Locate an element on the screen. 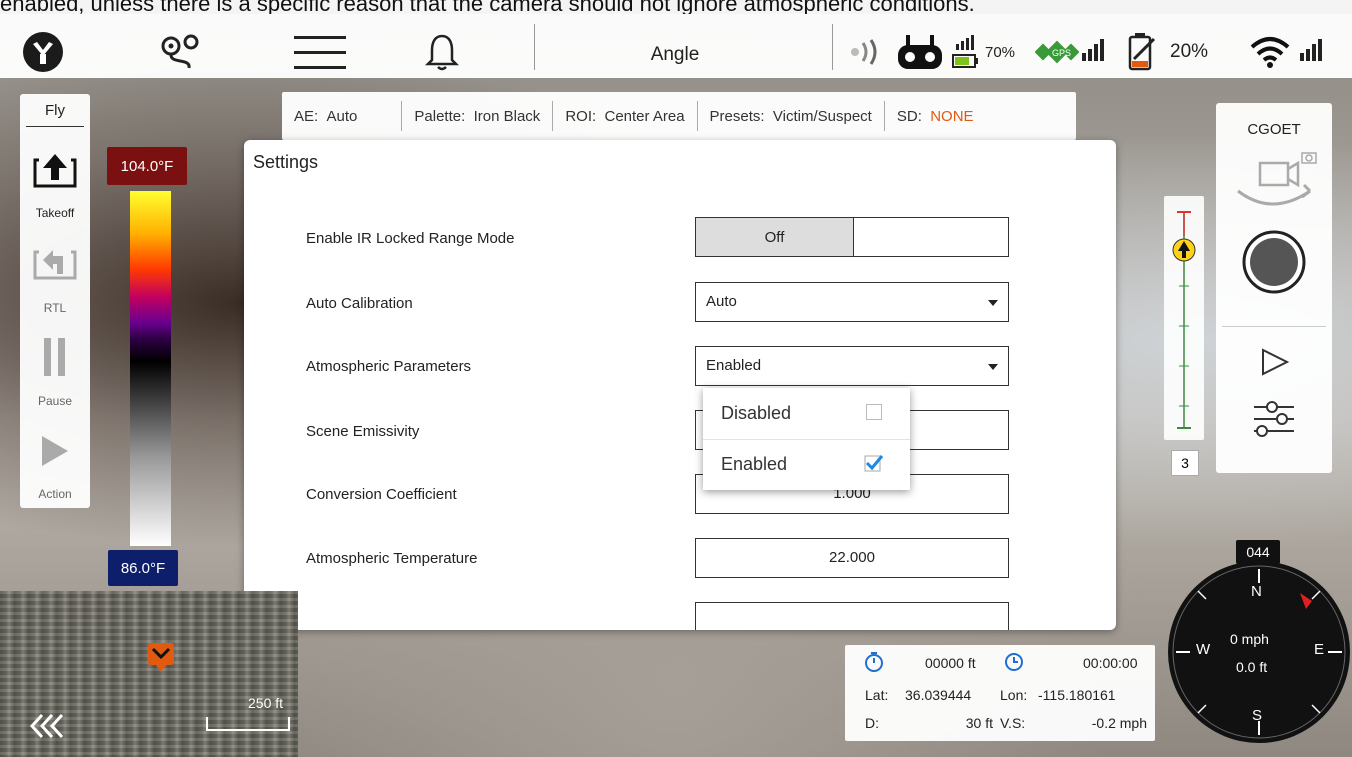 This screenshot has width=1352, height=757. temperature-gradient-bar is located at coordinates (150, 368).